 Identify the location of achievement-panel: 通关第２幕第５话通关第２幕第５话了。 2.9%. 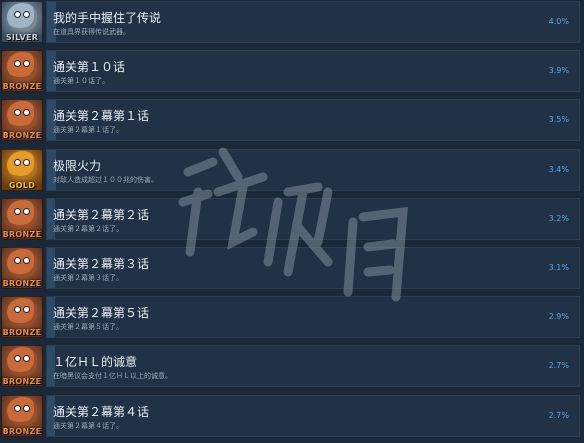
(313, 317).